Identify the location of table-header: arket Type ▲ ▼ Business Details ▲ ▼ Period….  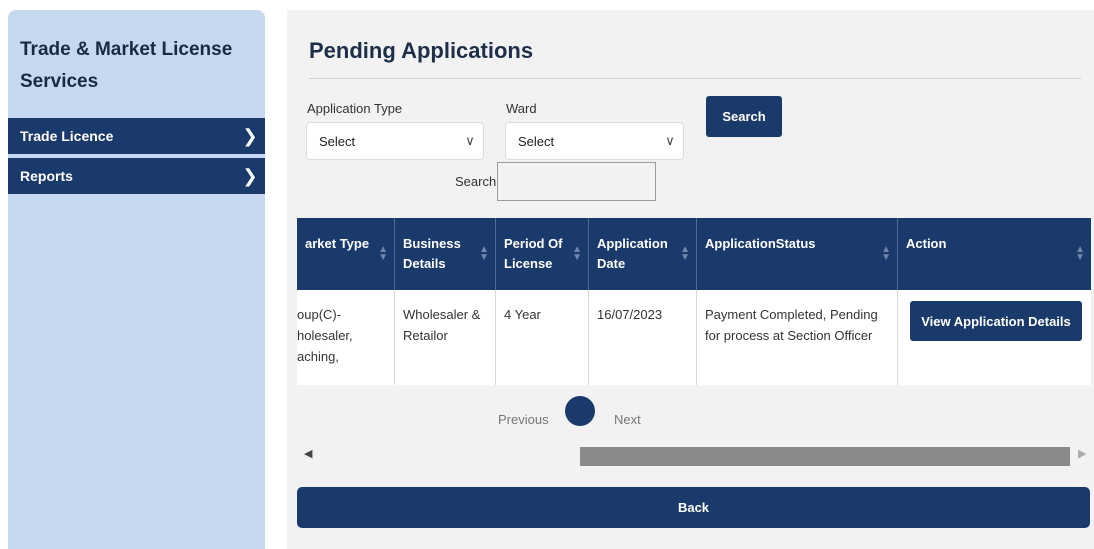
(694, 254).